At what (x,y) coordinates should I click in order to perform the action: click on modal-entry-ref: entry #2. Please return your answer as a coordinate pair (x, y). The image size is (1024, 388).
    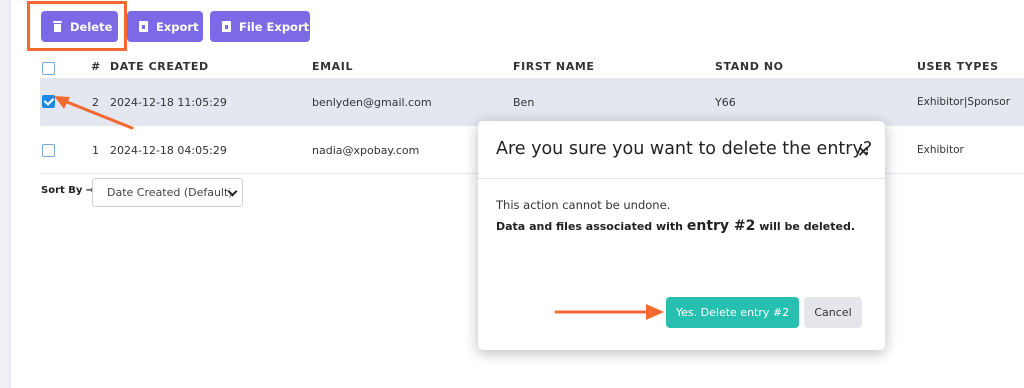
    Looking at the image, I should click on (721, 226).